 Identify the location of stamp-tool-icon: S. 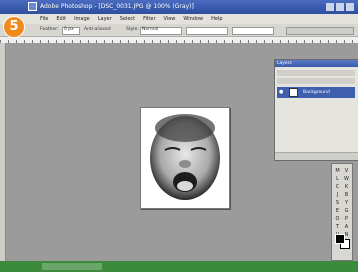
(337, 203).